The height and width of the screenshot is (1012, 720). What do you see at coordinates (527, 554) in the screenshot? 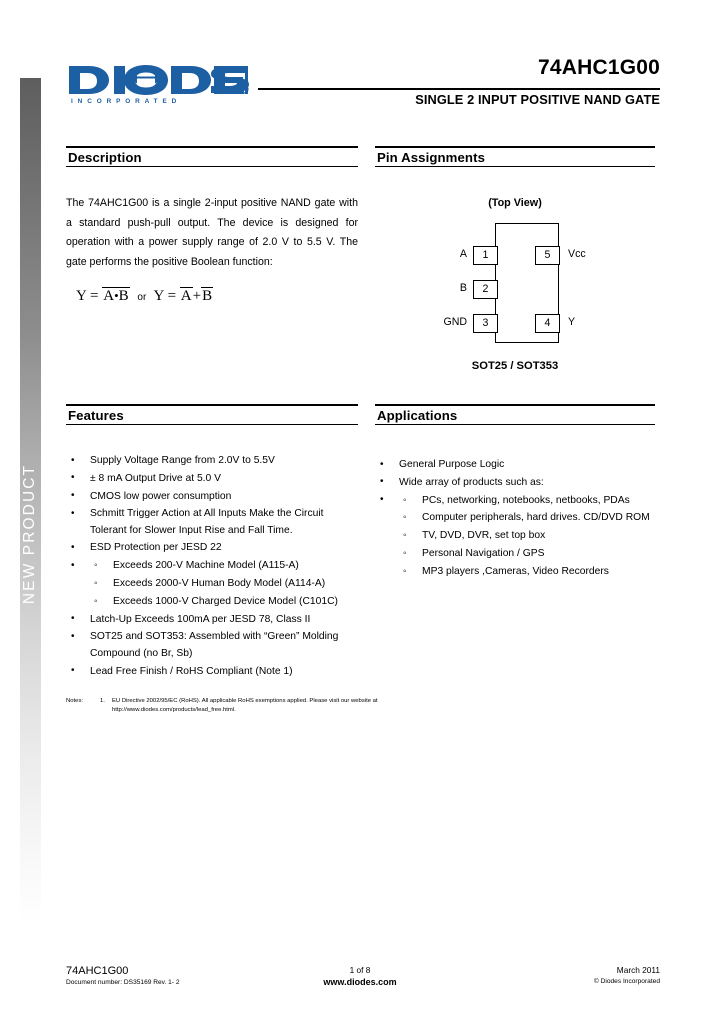
I see `sublist-item: Personal Navigation / GPS` at bounding box center [527, 554].